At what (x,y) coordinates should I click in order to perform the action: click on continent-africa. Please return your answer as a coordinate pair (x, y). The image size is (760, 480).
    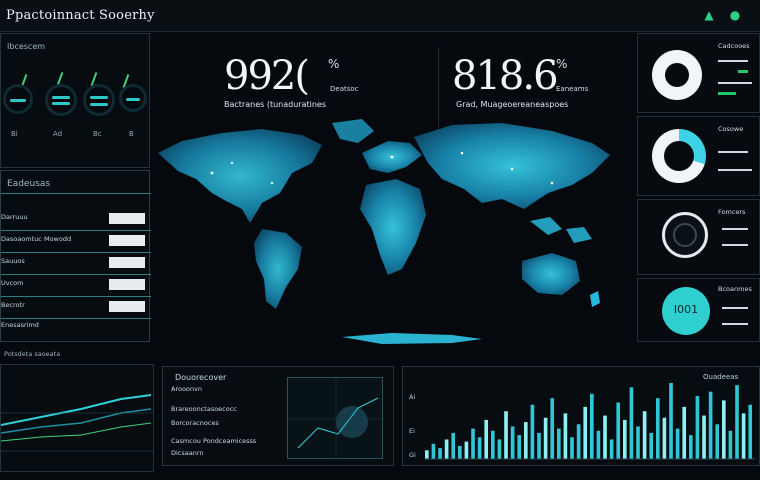
    Looking at the image, I should click on (393, 227).